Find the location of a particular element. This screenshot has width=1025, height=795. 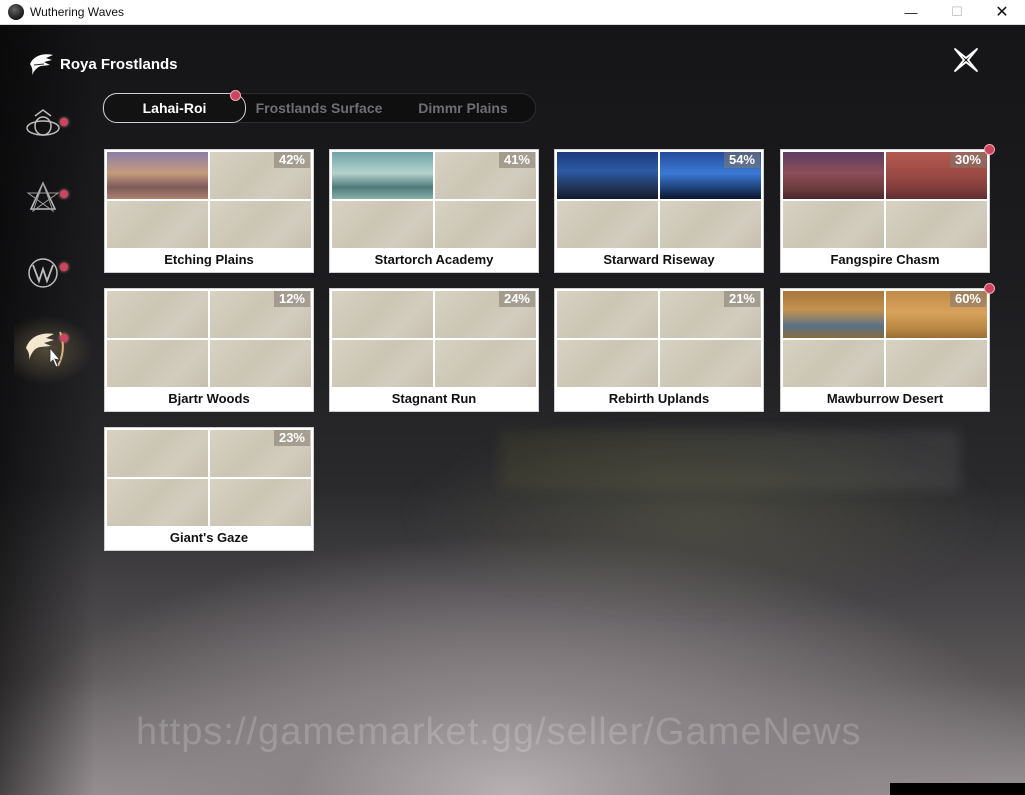

area-card-giants-gaze: 23% Giant's Gaze is located at coordinates (209, 489).